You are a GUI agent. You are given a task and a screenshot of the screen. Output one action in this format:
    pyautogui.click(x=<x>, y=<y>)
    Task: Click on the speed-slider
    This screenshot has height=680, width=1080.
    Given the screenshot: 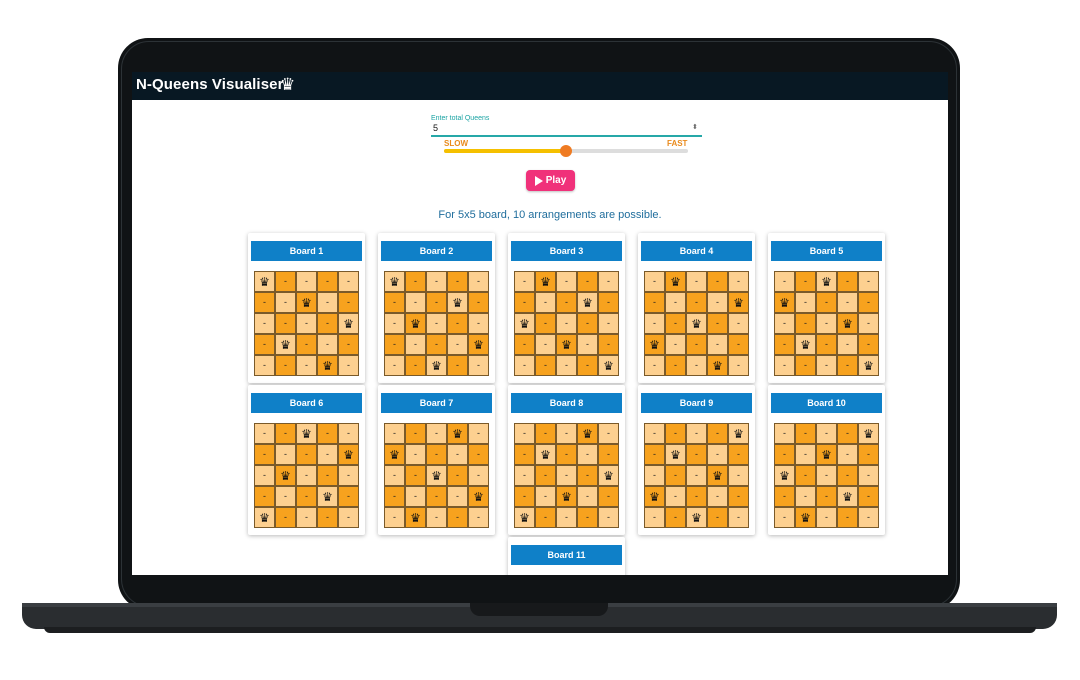 What is the action you would take?
    pyautogui.click(x=566, y=151)
    